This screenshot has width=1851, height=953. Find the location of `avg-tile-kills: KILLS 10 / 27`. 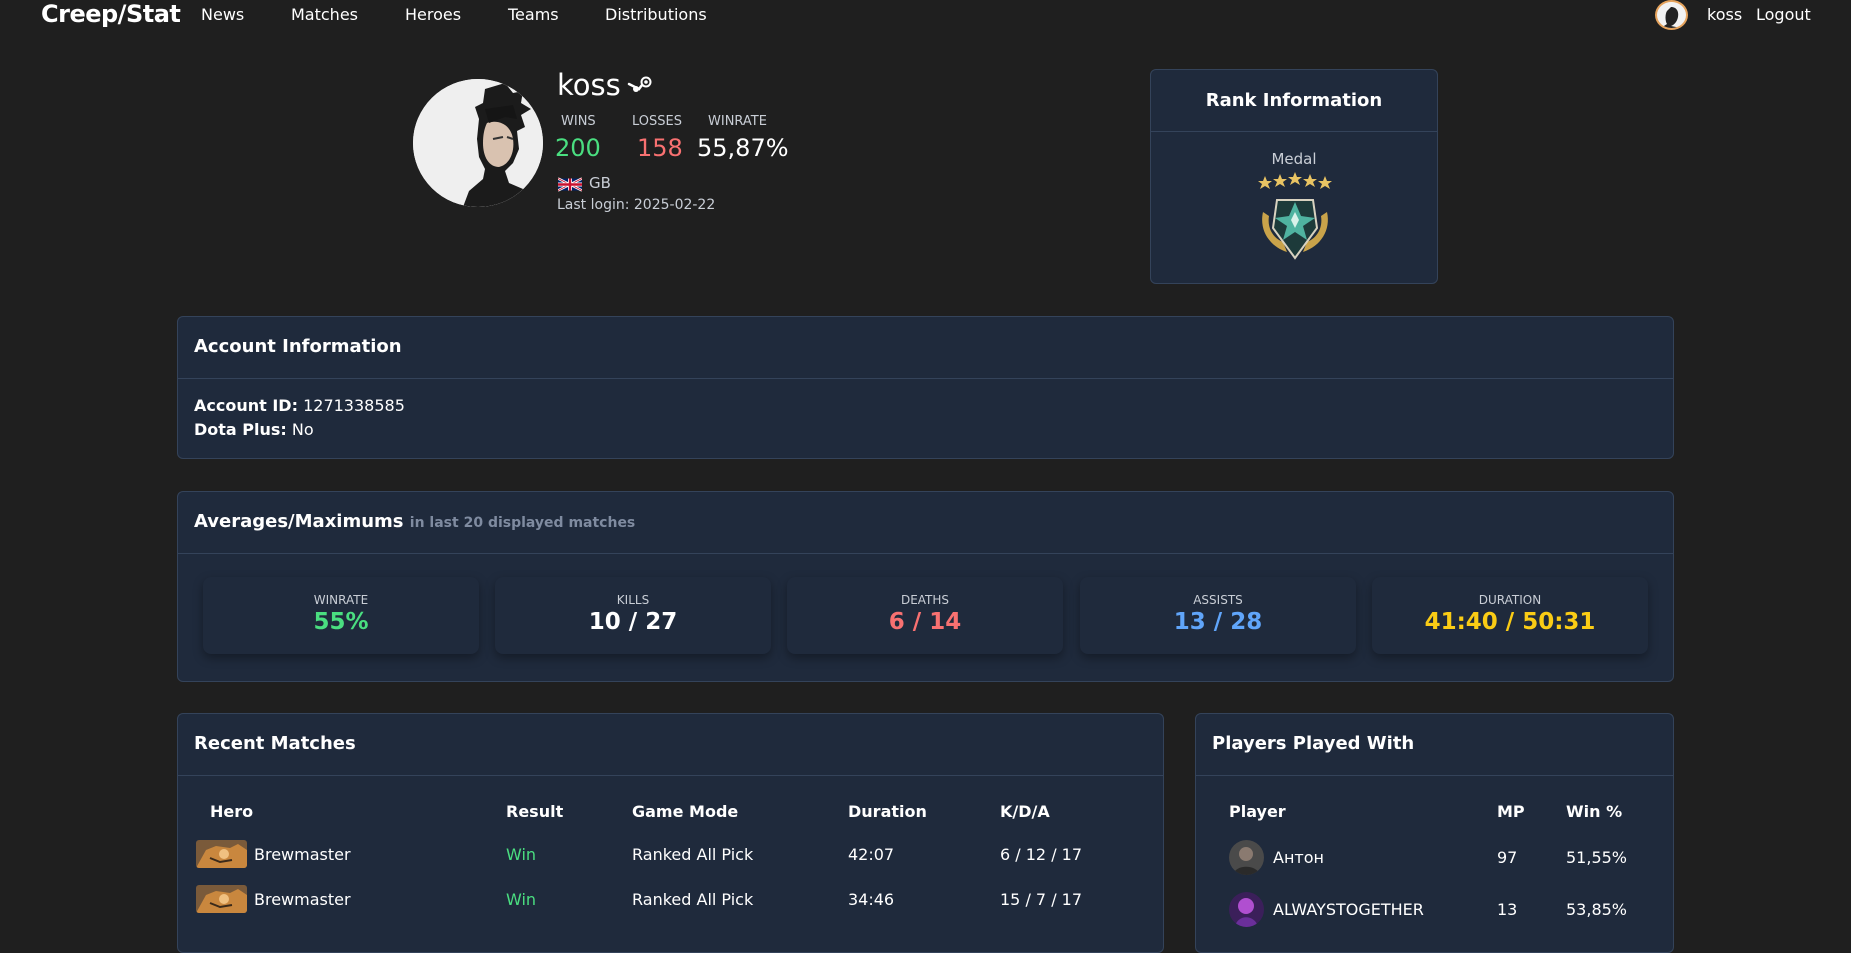

avg-tile-kills: KILLS 10 / 27 is located at coordinates (633, 615).